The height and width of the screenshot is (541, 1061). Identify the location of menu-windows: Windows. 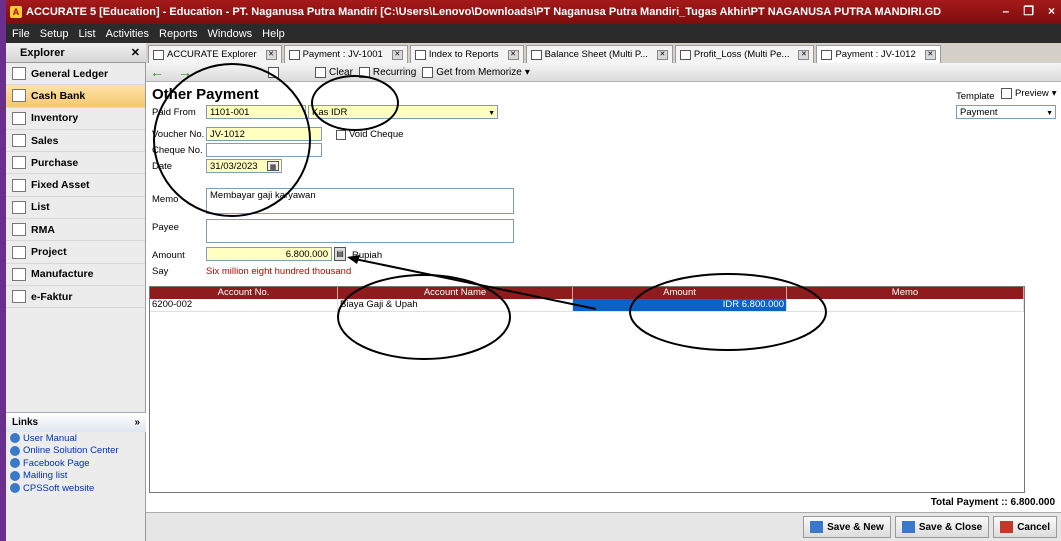
(230, 34).